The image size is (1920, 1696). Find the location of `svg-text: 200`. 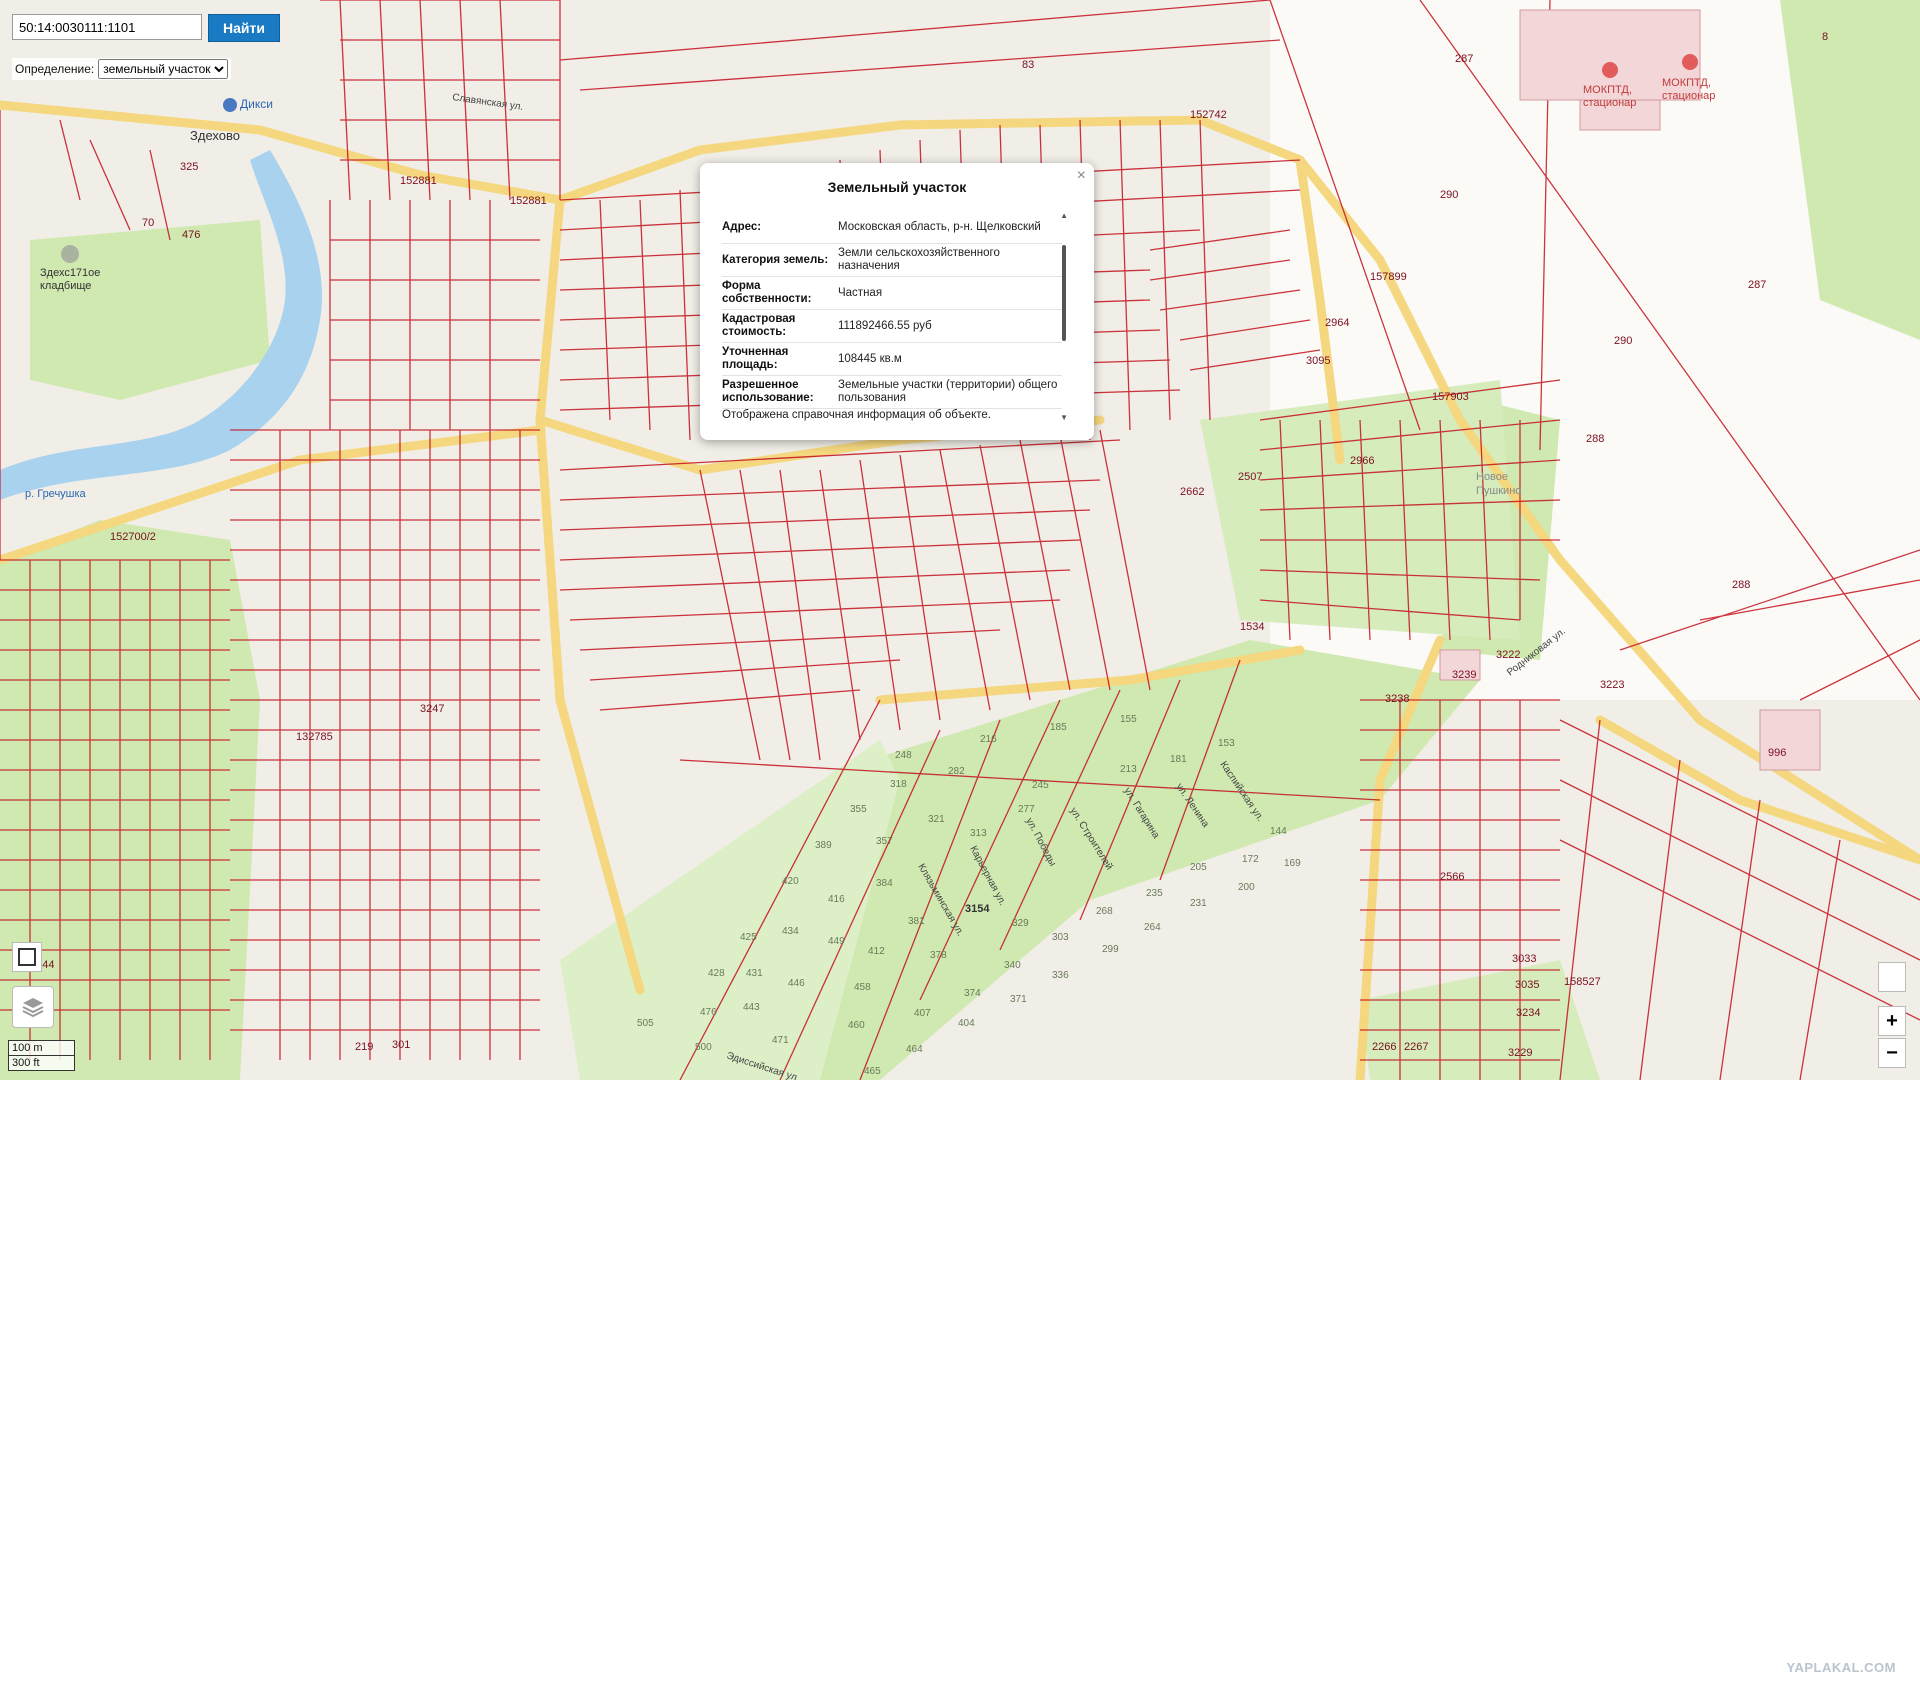

svg-text: 200 is located at coordinates (1246, 887).